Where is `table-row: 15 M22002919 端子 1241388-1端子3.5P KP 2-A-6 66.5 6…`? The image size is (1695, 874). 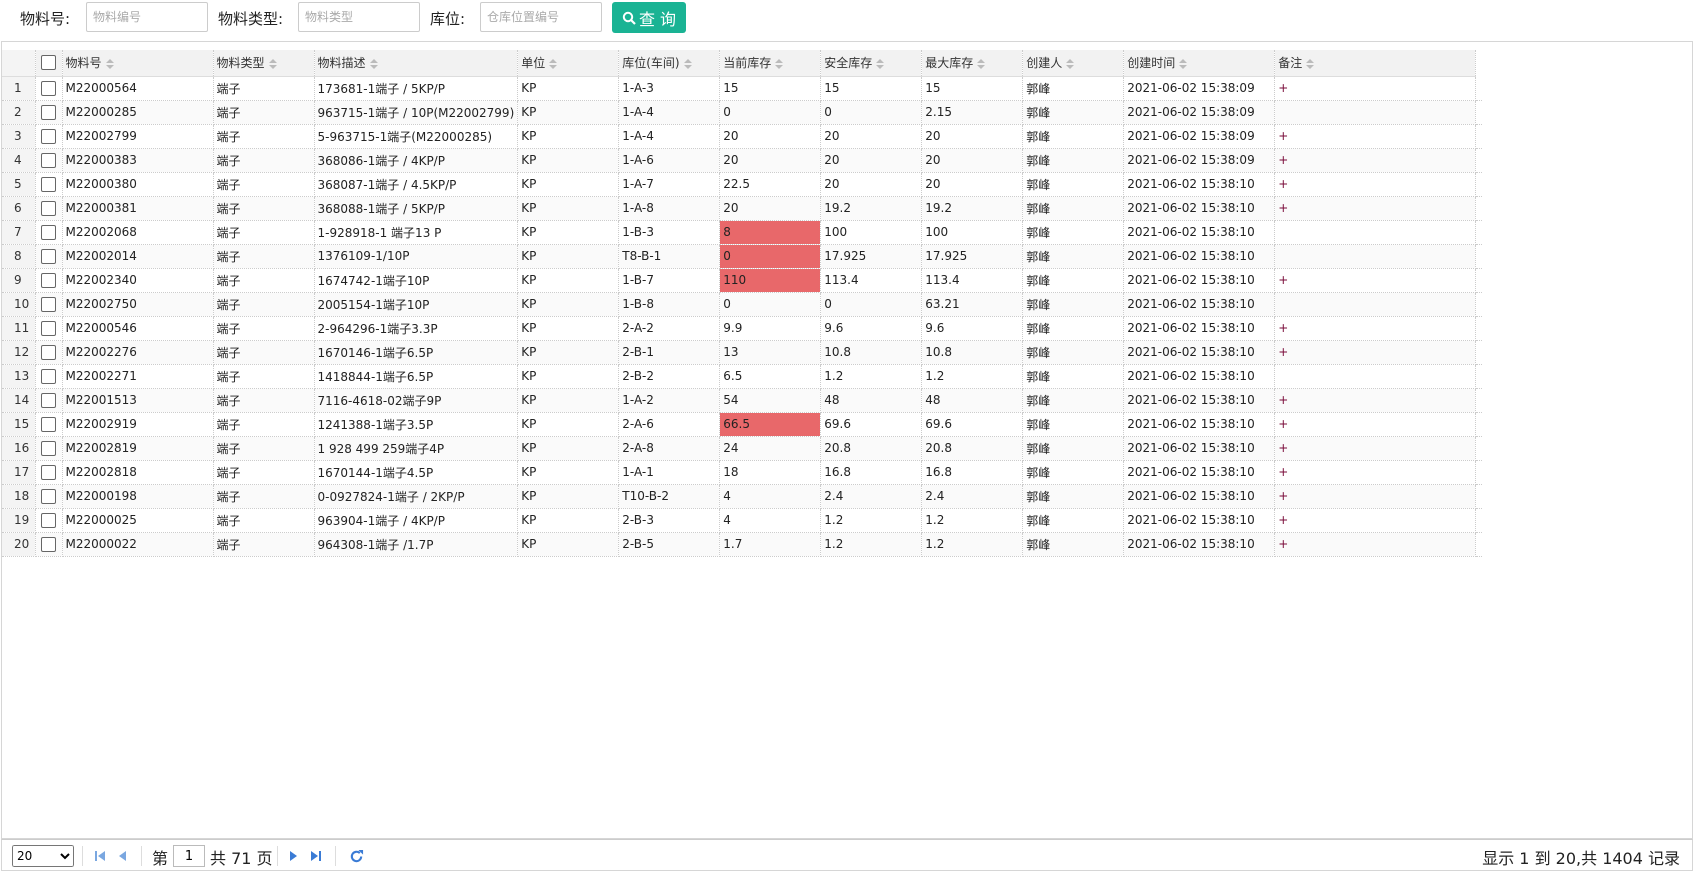
table-row: 15 M22002919 端子 1241388-1端子3.5P KP 2-A-6 66.5 6… is located at coordinates (742, 424).